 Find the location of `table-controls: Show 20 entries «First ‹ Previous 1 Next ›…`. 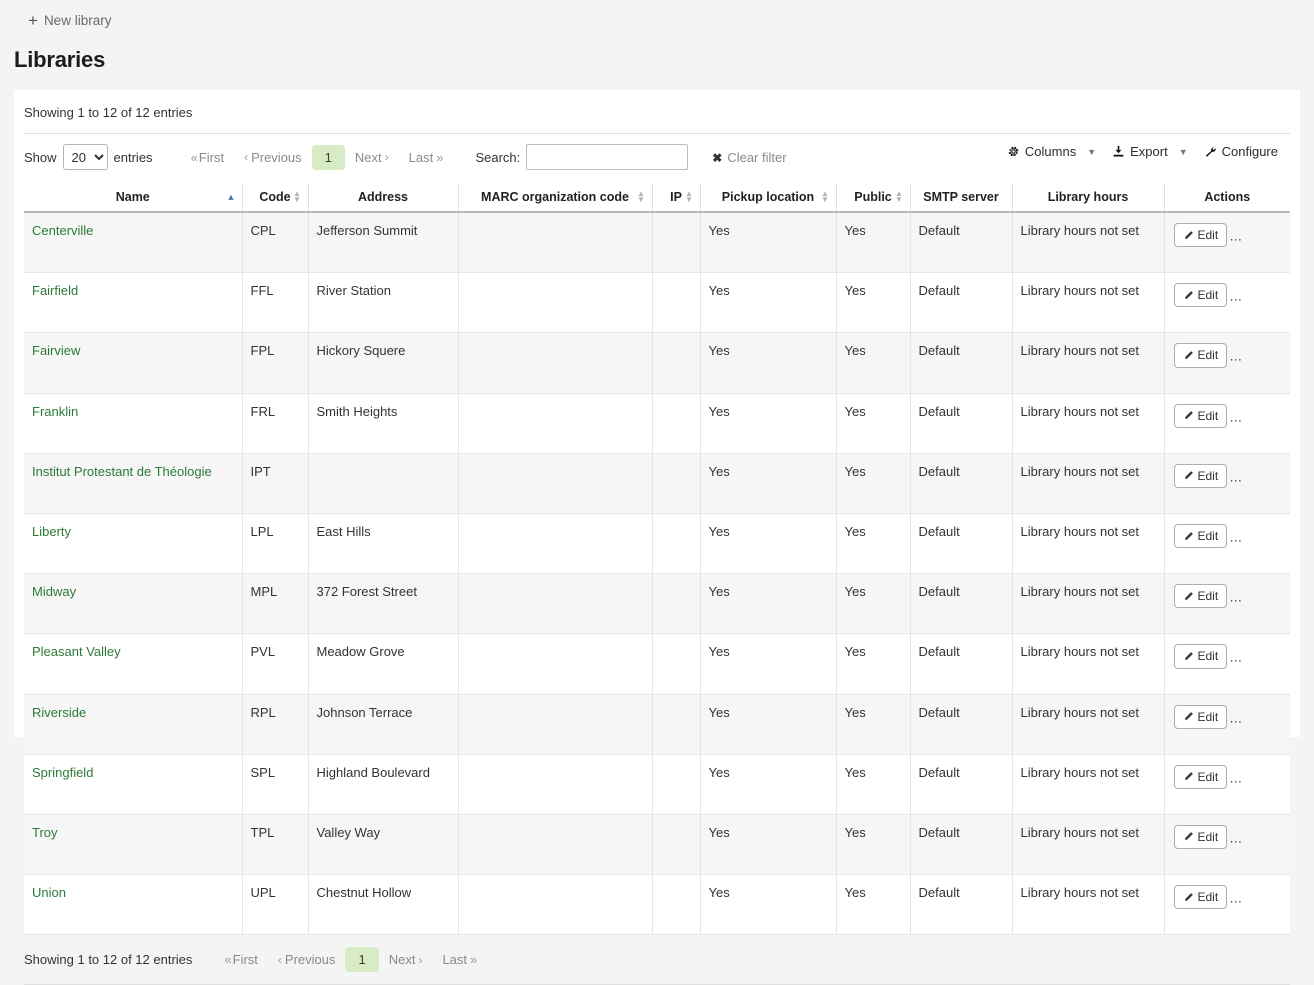

table-controls: Show 20 entries «First ‹ Previous 1 Next ›… is located at coordinates (657, 157).